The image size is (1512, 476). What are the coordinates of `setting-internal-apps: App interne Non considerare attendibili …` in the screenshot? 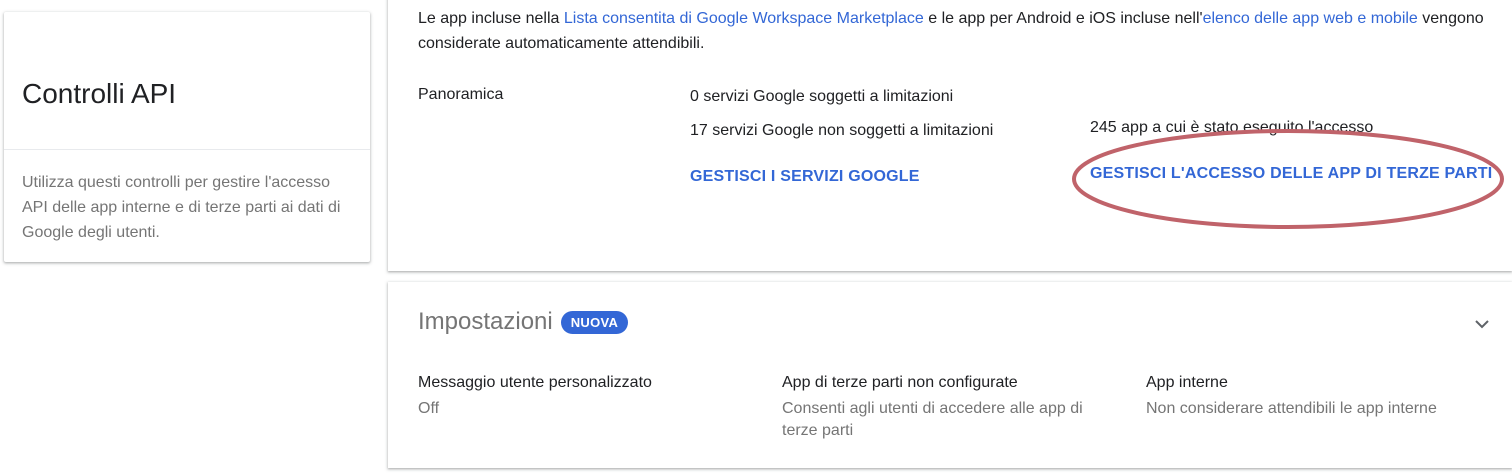 It's located at (1326, 396).